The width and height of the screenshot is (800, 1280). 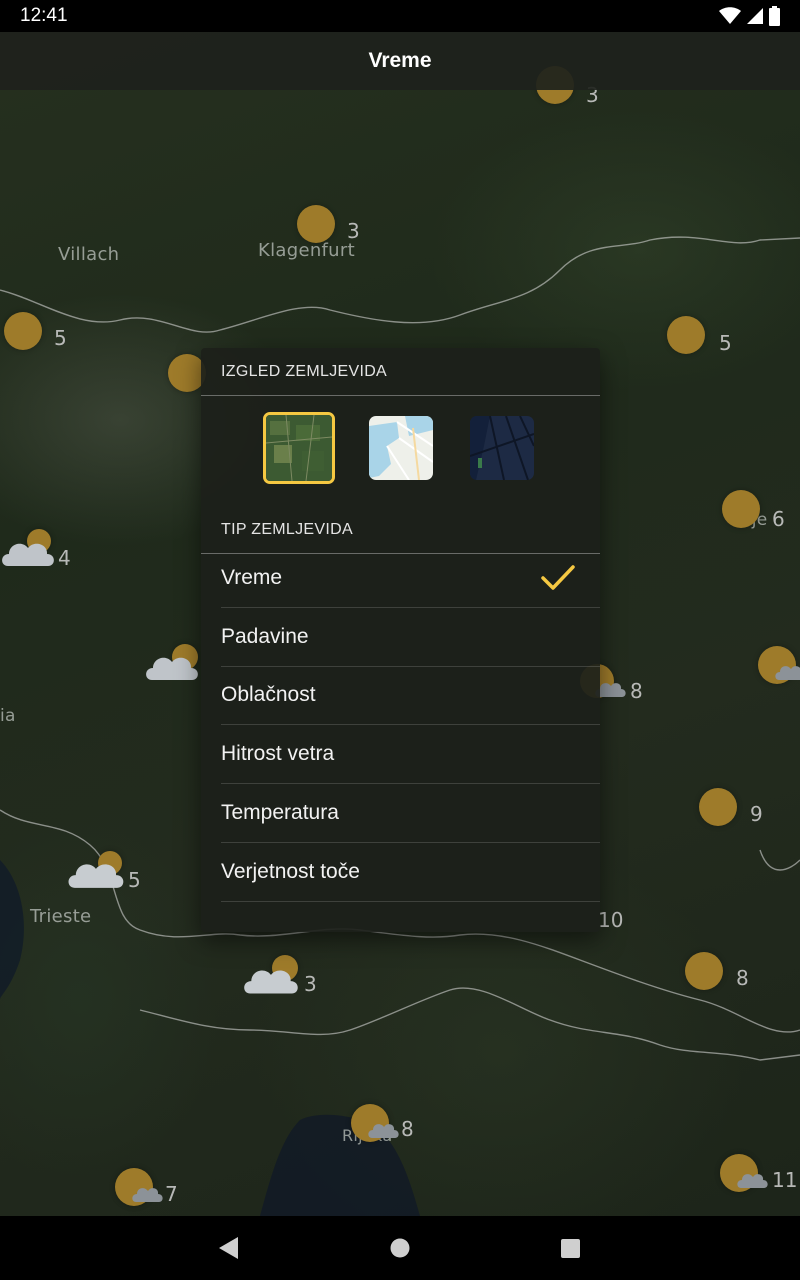 I want to click on weather-marker: 11, so click(x=760, y=1184).